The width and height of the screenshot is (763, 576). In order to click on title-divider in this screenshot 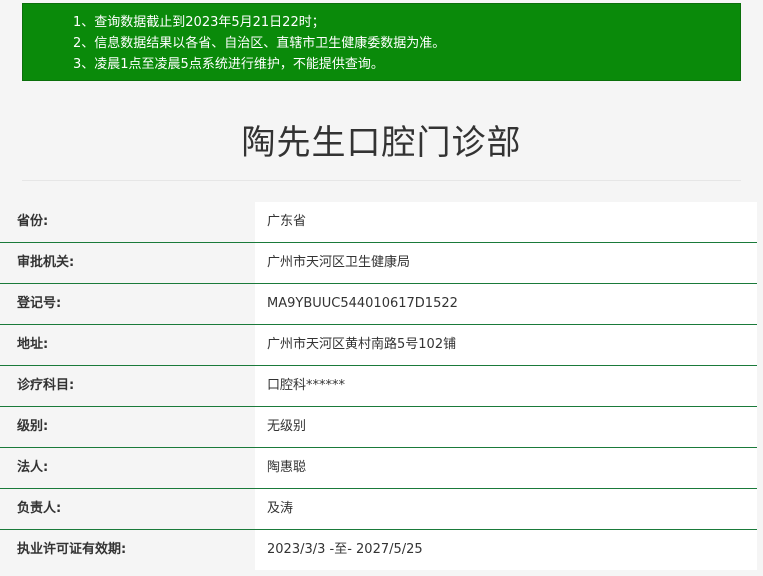, I will do `click(381, 180)`.